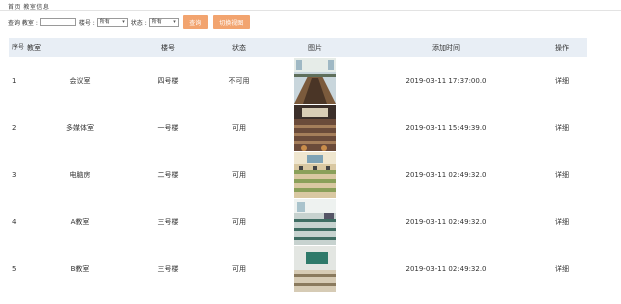  Describe the element at coordinates (80, 127) in the screenshot. I see `row-classroom: 多媒体室` at that location.